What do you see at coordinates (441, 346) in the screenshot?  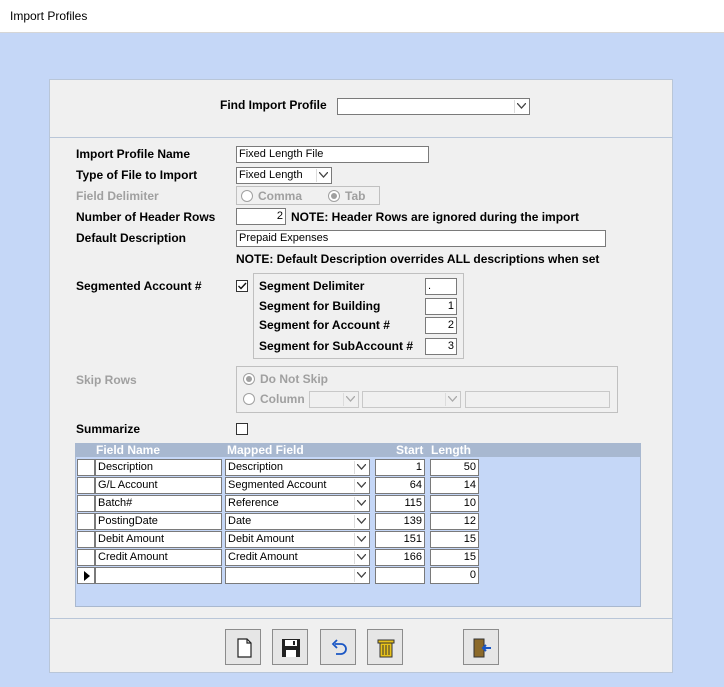 I see `segment-subaccount-input: 3` at bounding box center [441, 346].